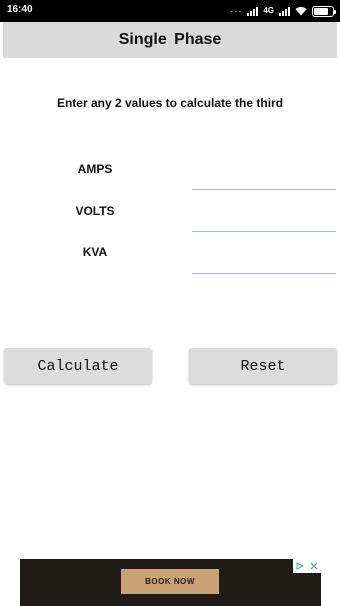  I want to click on close-icon, so click(314, 566).